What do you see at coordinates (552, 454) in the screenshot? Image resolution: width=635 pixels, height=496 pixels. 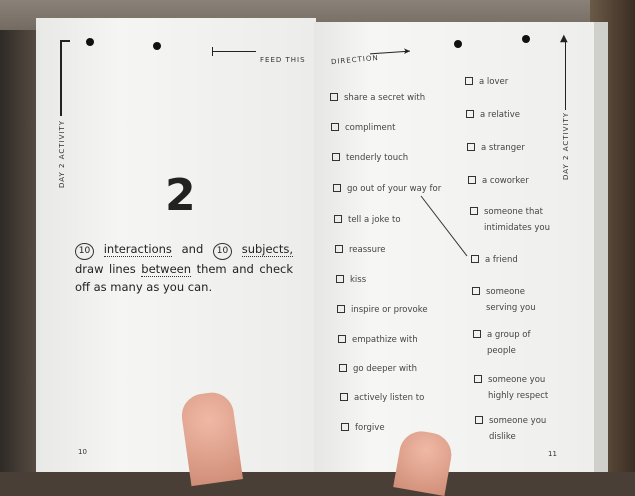 I see `page-number-right: 11` at bounding box center [552, 454].